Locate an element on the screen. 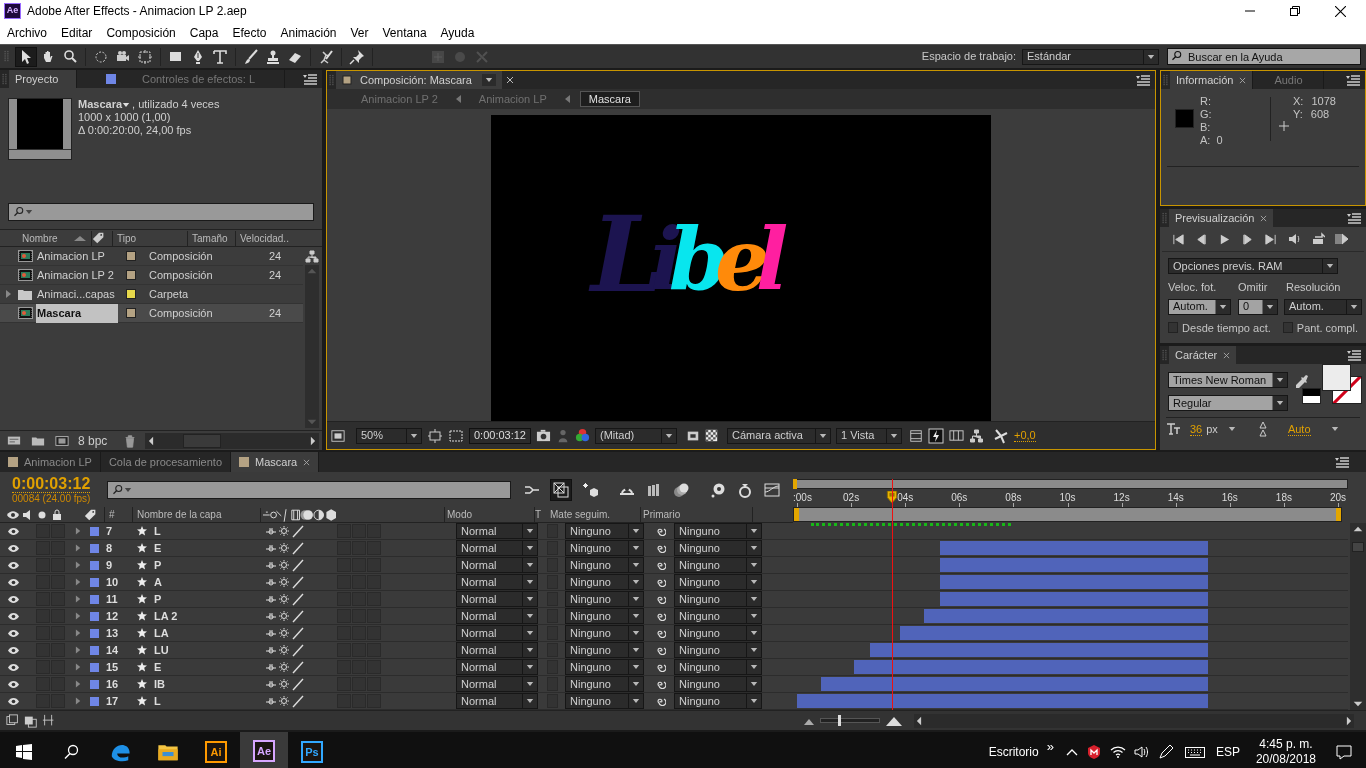  layer-name: E is located at coordinates (209, 548).